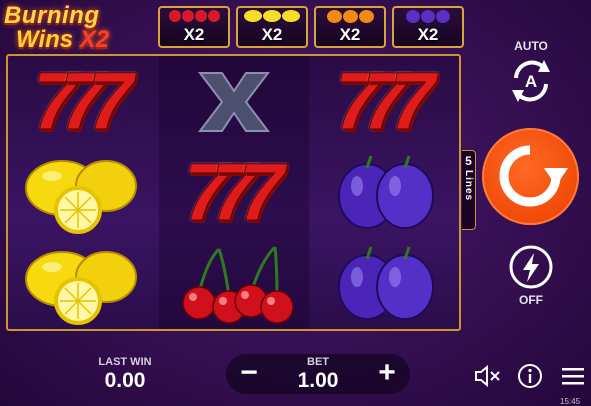  I want to click on svg-text: A, so click(531, 81).